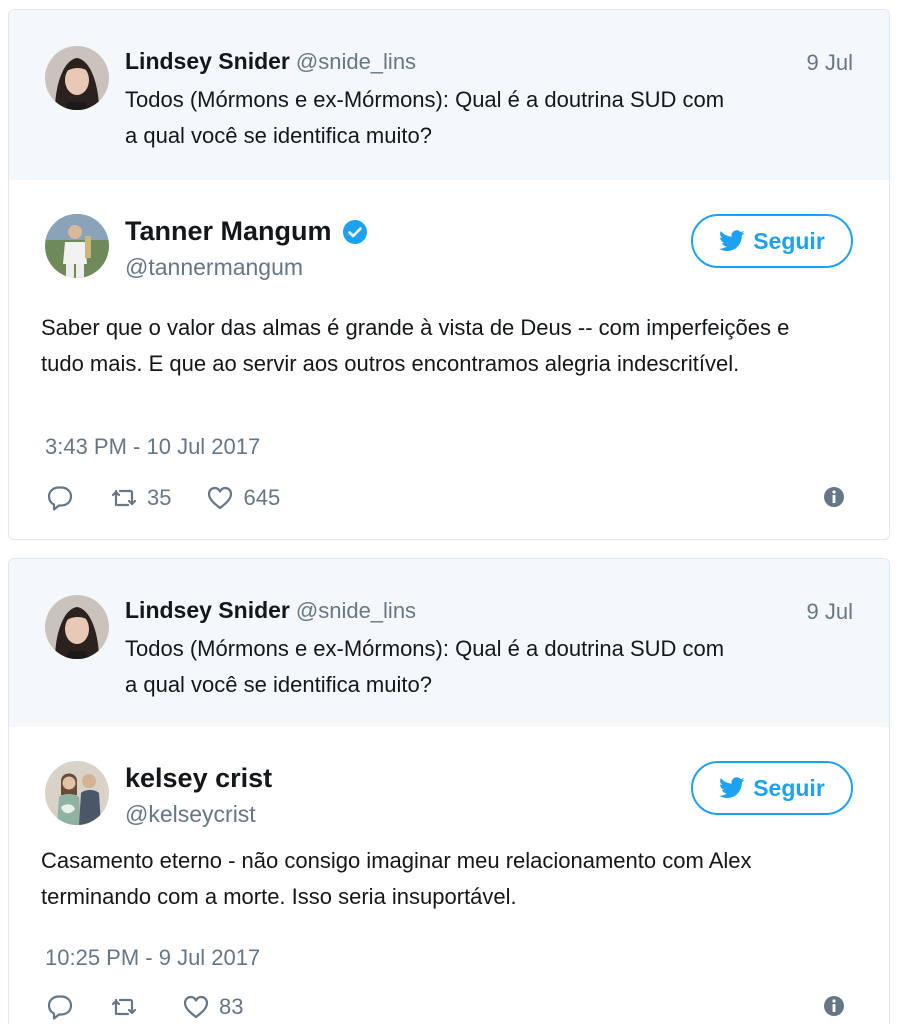  I want to click on author-name: kelsey crist, so click(198, 778).